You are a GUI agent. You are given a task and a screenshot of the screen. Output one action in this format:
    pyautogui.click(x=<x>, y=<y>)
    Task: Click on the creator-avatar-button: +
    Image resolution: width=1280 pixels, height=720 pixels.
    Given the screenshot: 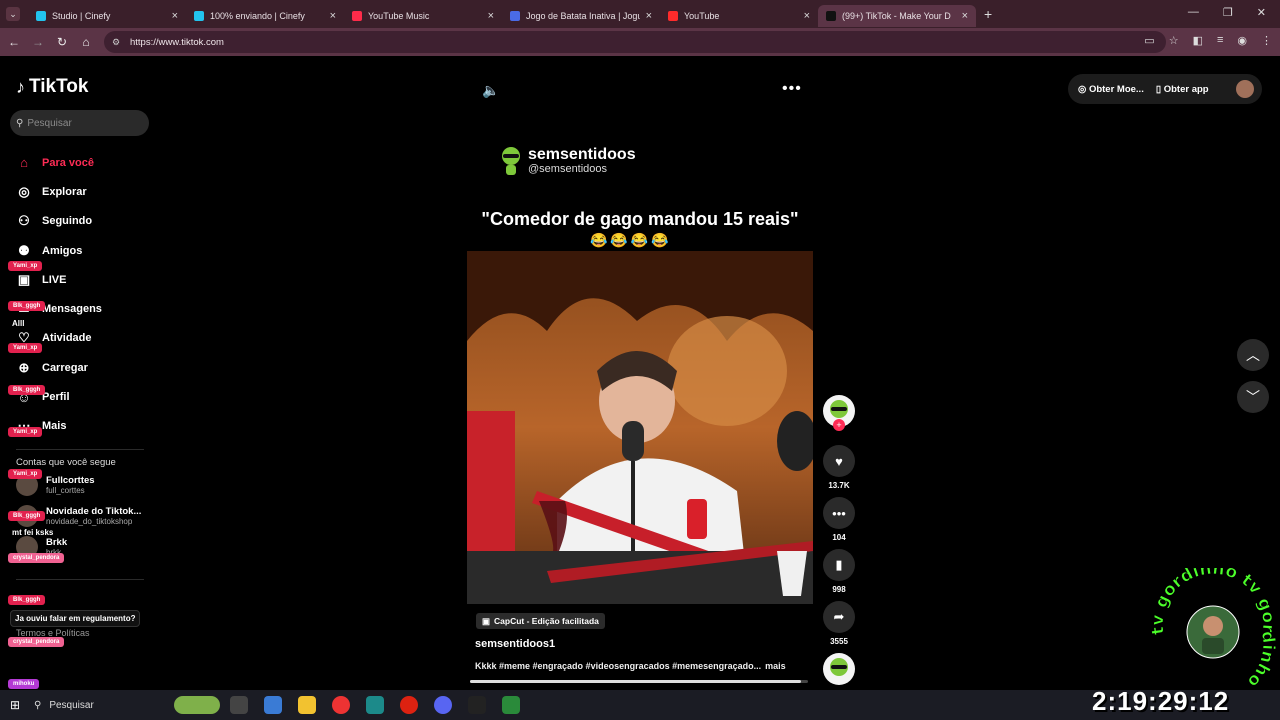 What is the action you would take?
    pyautogui.click(x=839, y=413)
    